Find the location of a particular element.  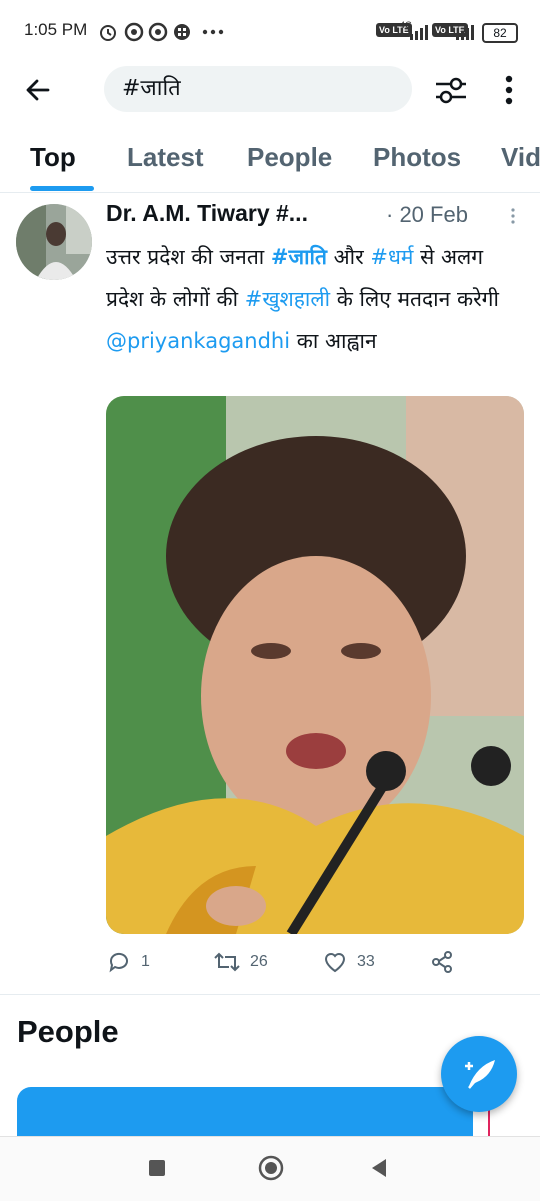

tweet-text-segment: के लिए मतदान करेगी is located at coordinates (414, 299).